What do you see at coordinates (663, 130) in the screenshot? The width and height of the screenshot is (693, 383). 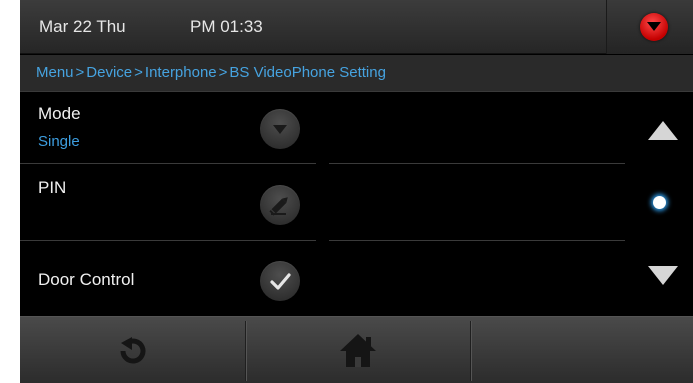 I see `scroll-up-icon` at bounding box center [663, 130].